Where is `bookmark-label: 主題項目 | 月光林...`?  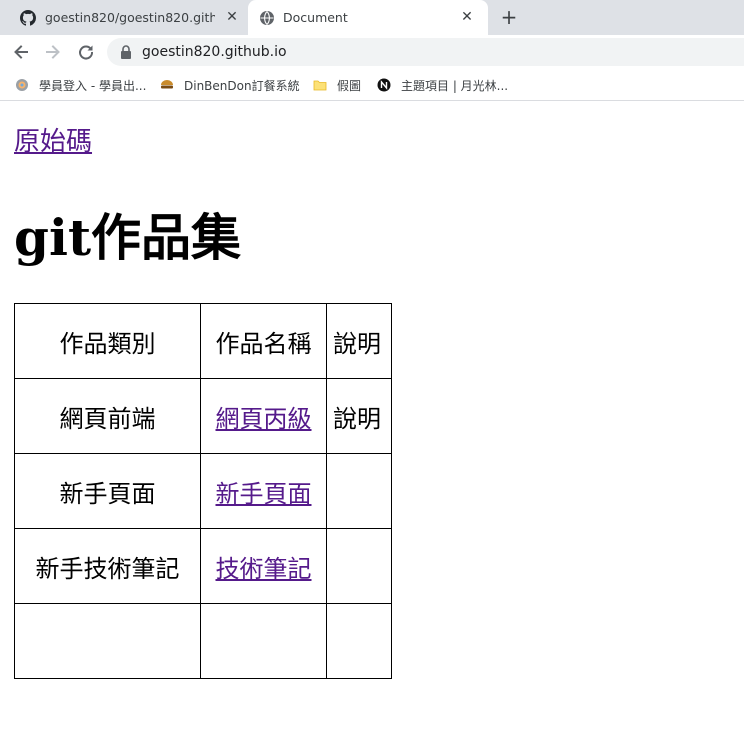 bookmark-label: 主題項目 | 月光林... is located at coordinates (455, 85).